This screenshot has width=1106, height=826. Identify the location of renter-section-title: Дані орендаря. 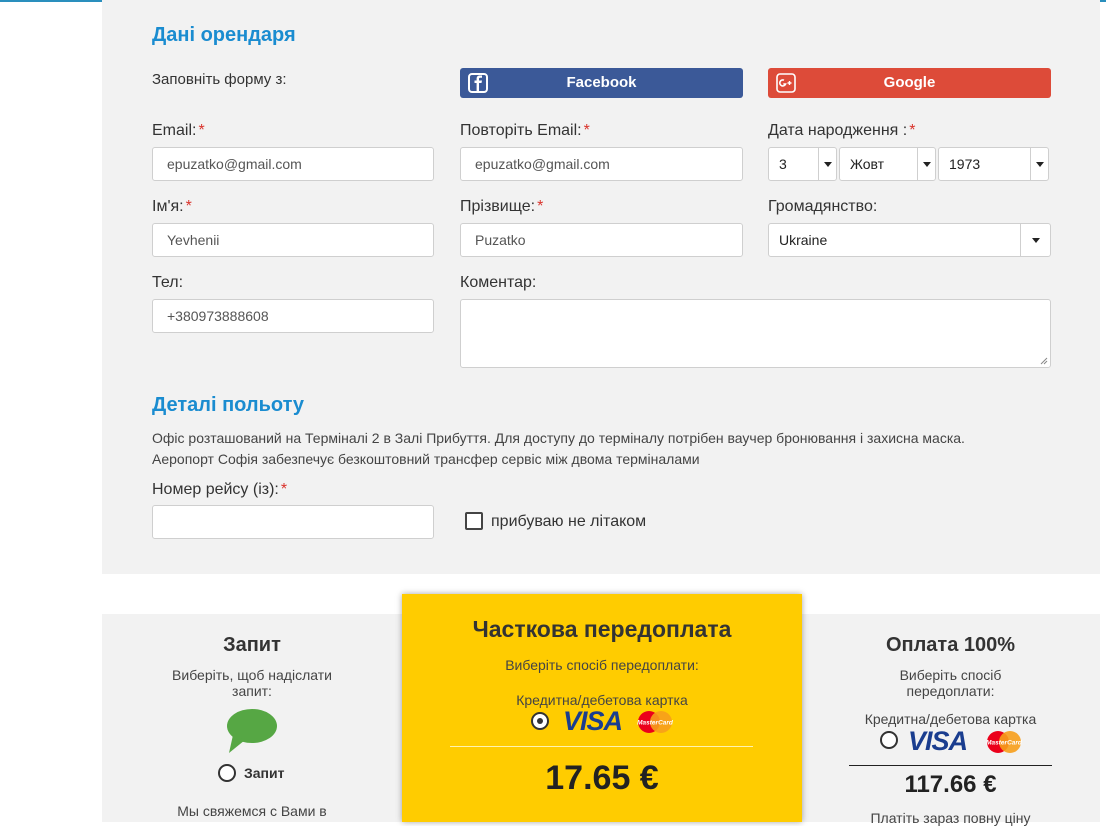
(224, 35).